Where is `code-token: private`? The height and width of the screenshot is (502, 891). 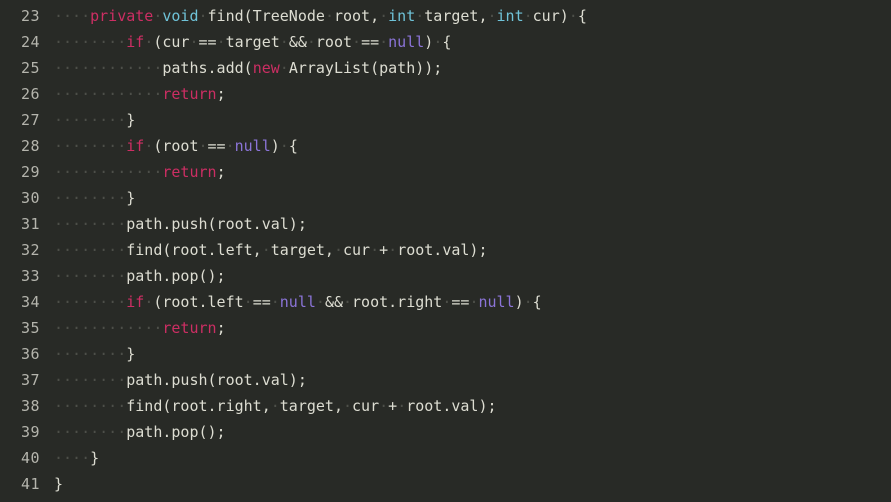 code-token: private is located at coordinates (122, 16).